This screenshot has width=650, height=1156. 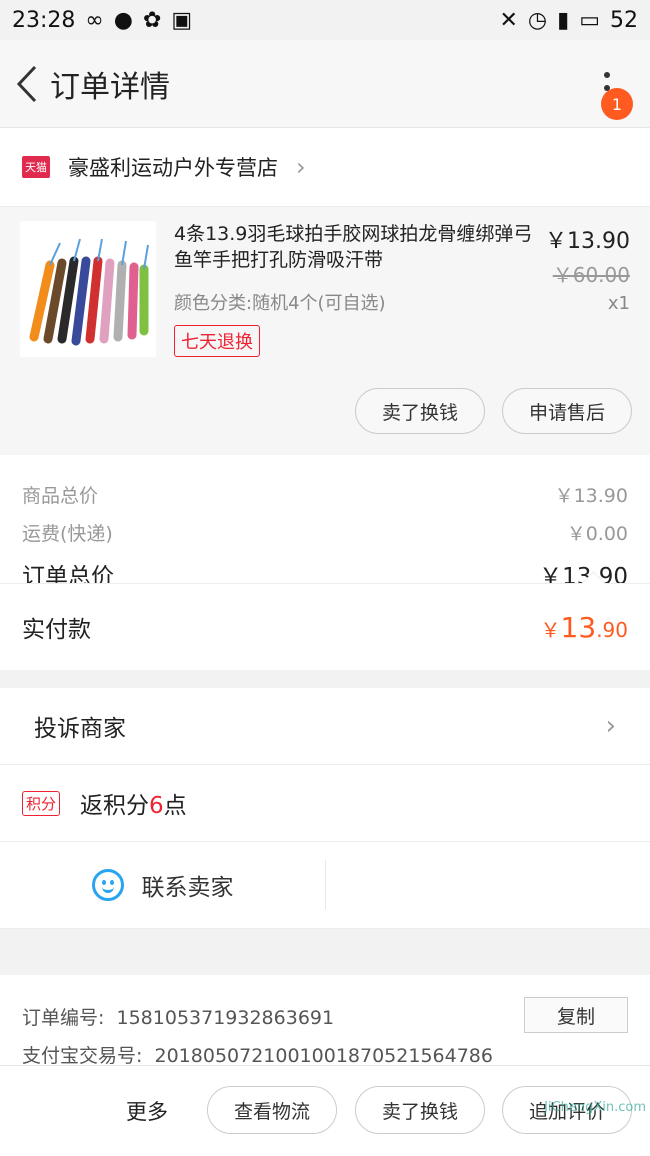 What do you see at coordinates (123, 20) in the screenshot?
I see `chat-bubble-icon: ●` at bounding box center [123, 20].